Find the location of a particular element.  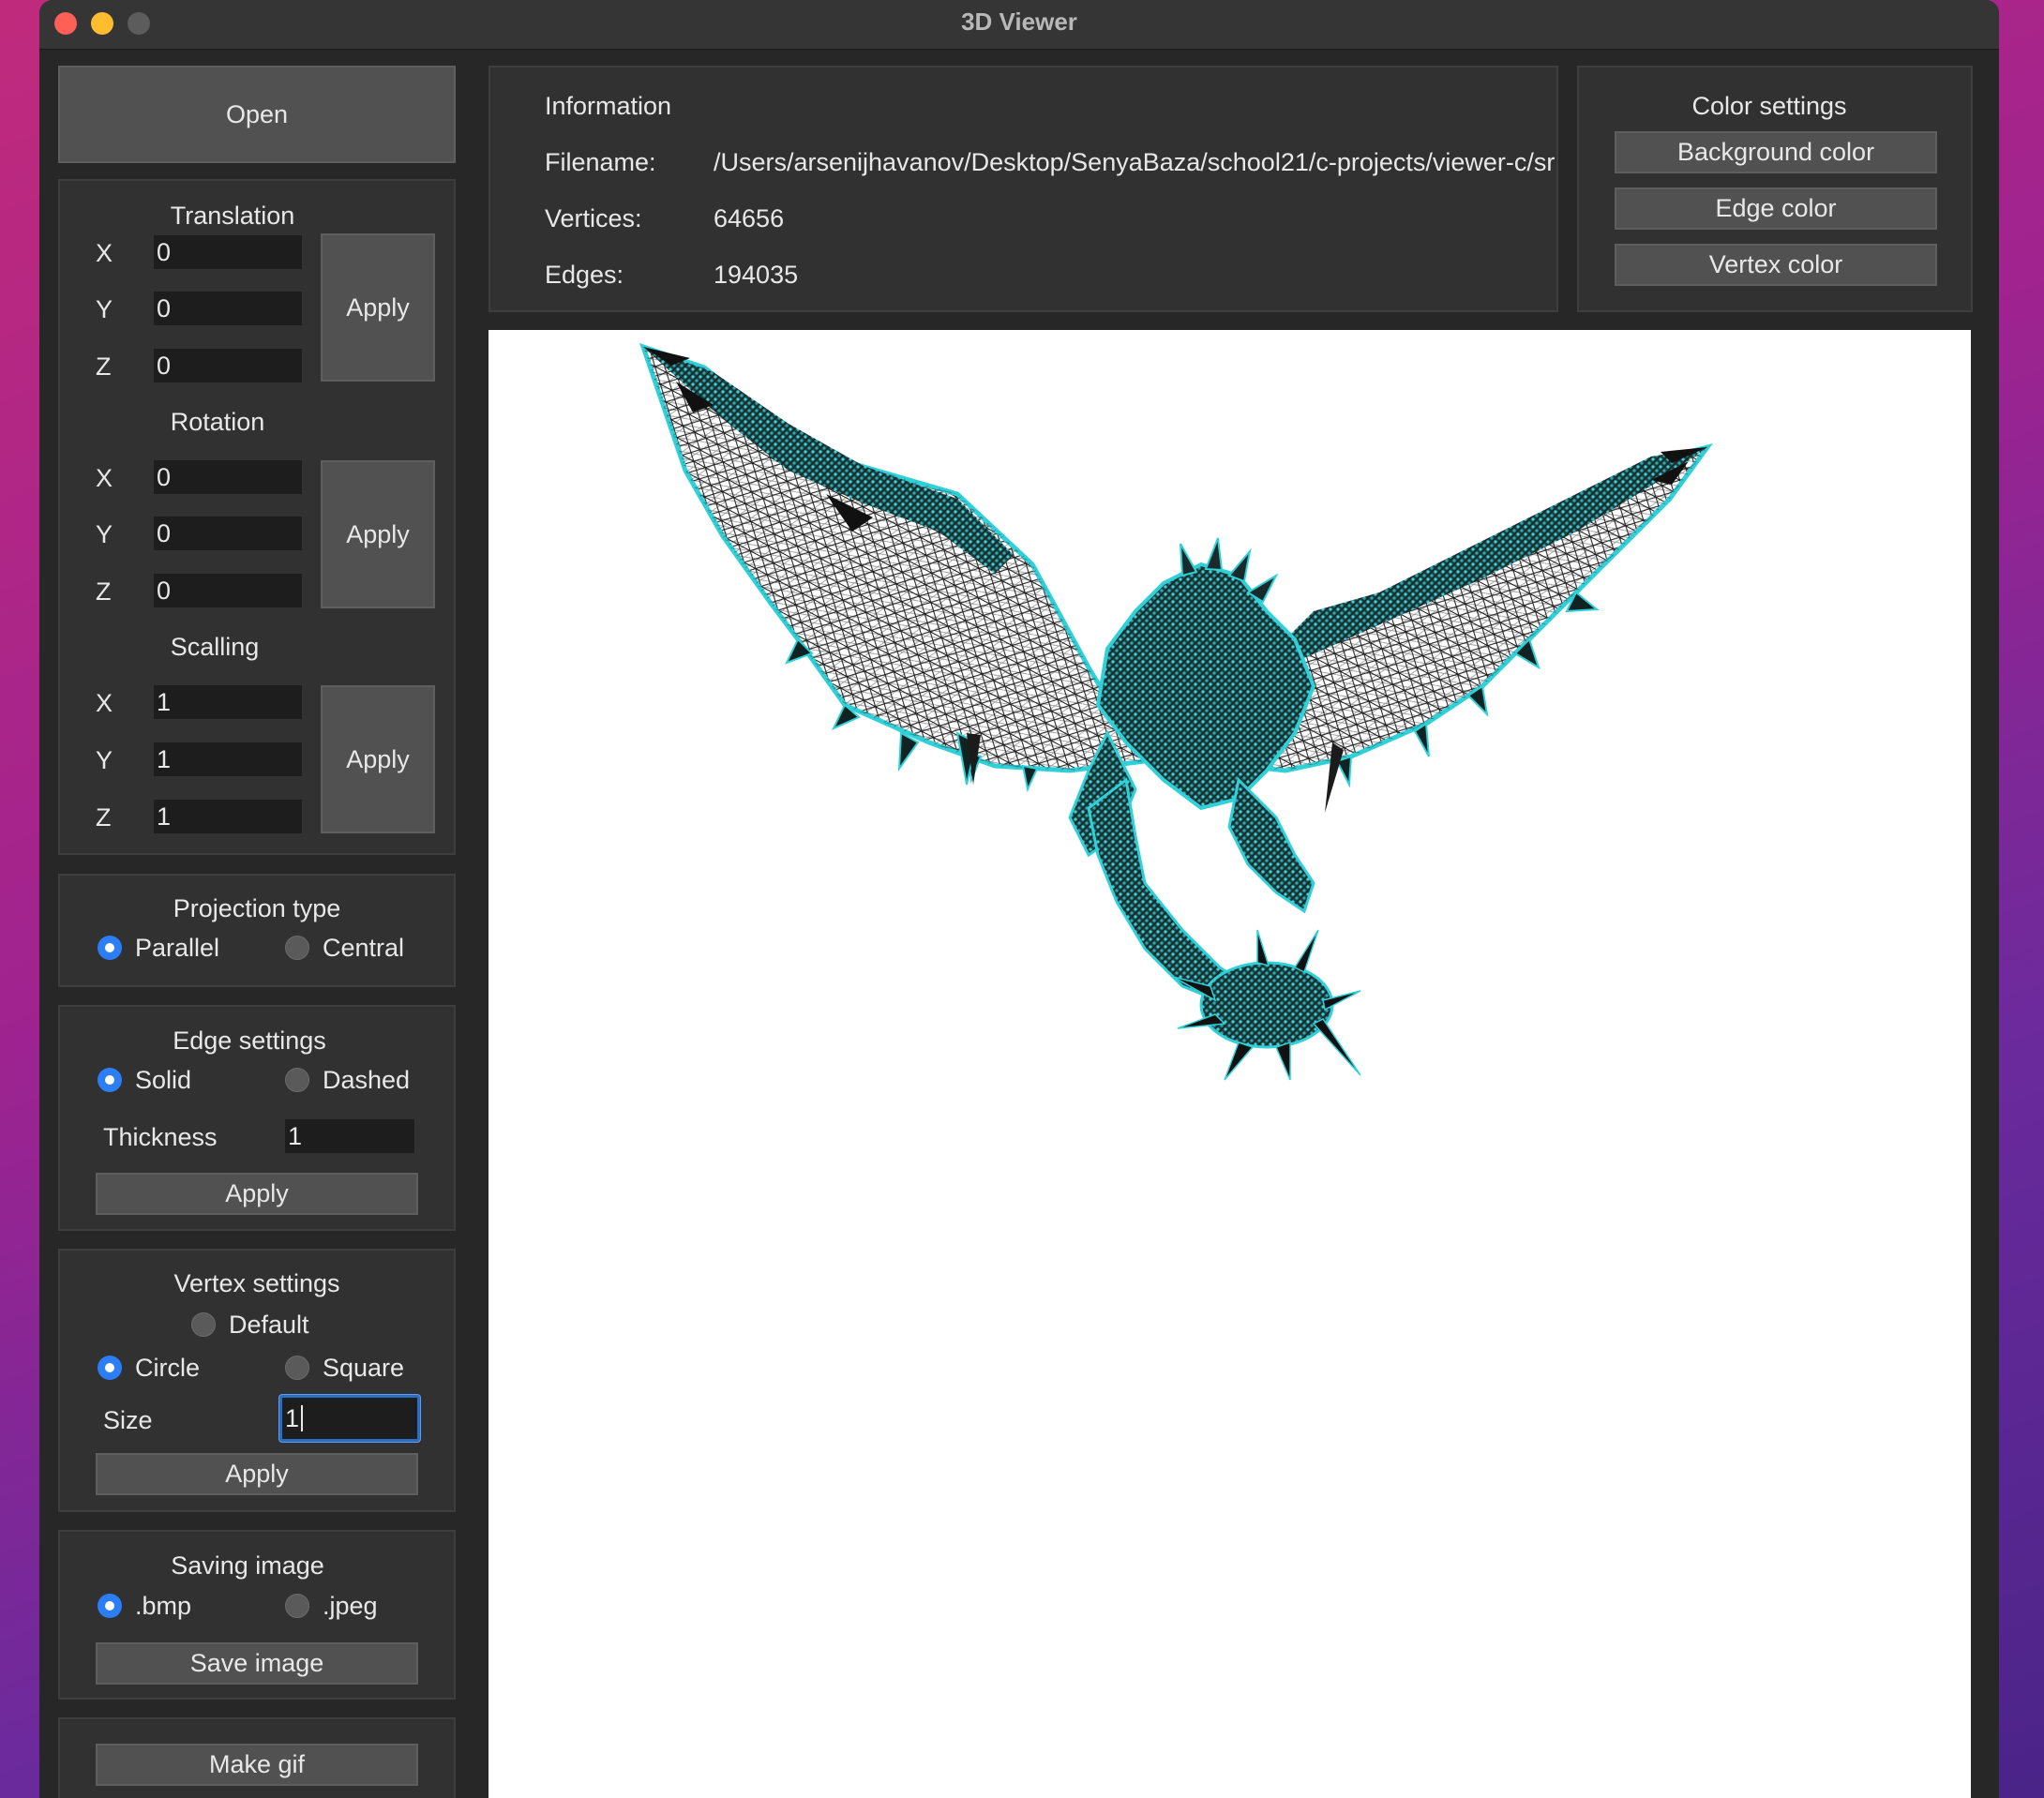

scaling-y-input: 1 is located at coordinates (228, 759).